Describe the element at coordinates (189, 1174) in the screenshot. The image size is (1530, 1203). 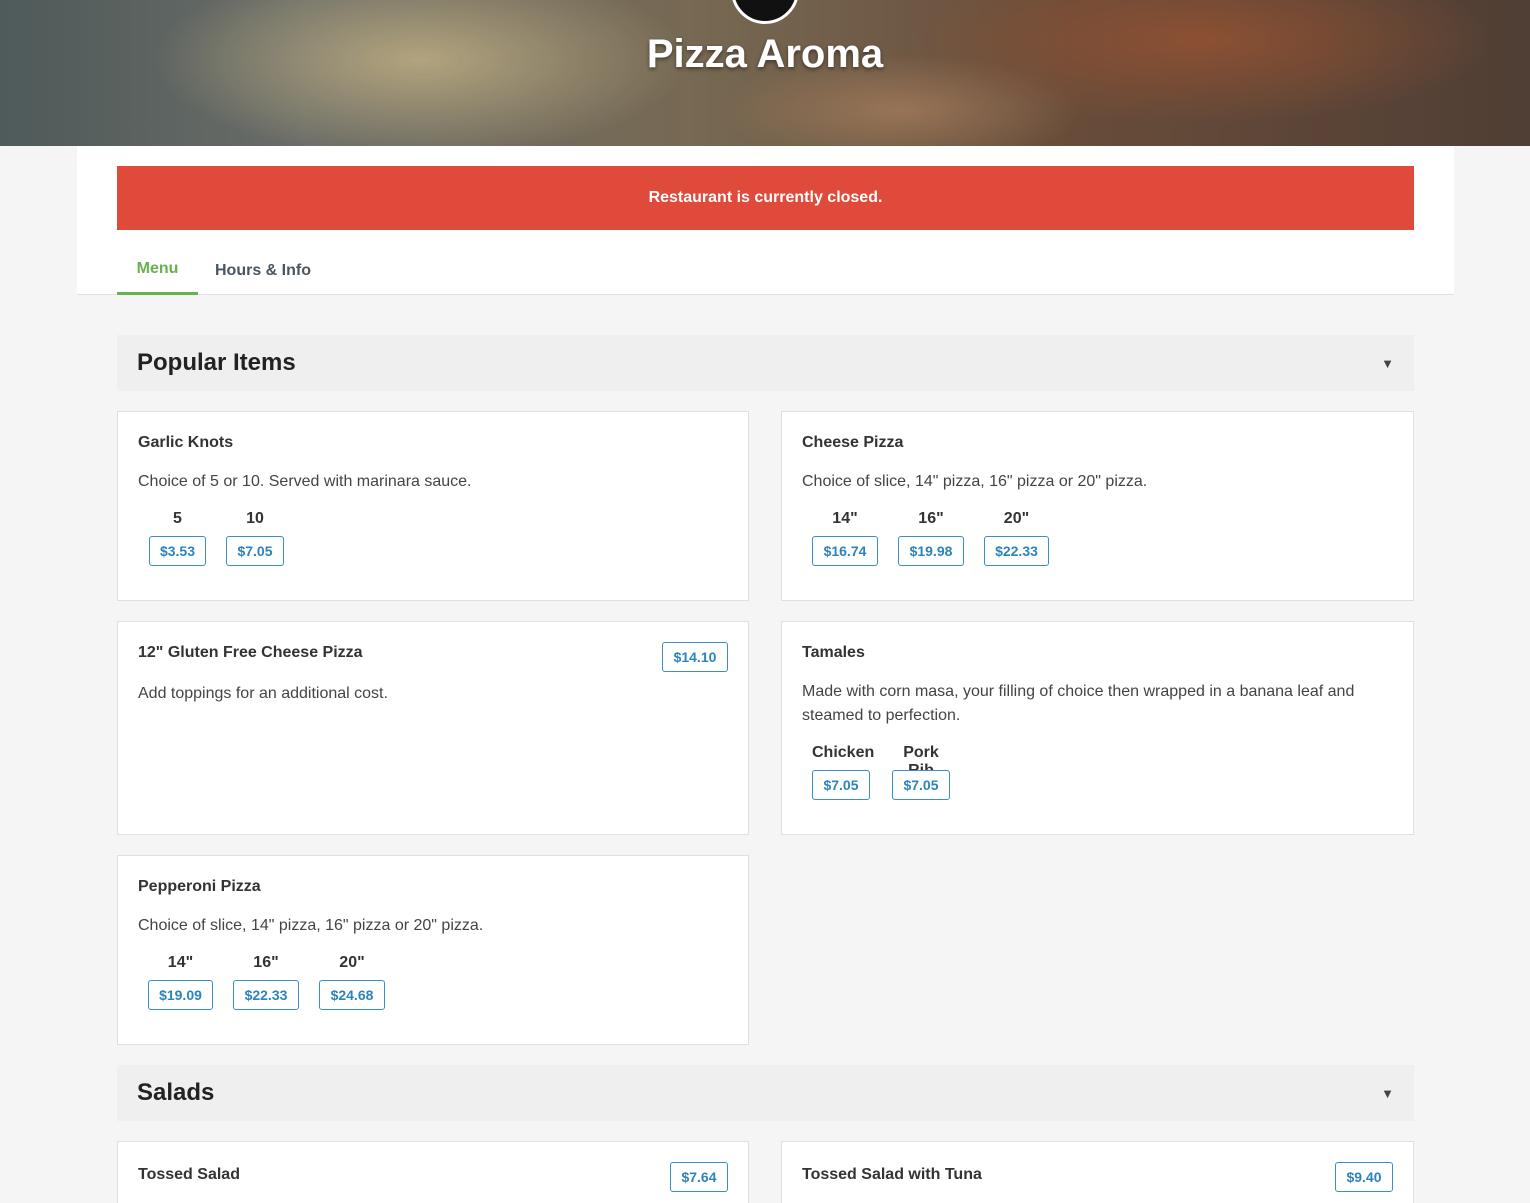
I see `item-name: Tossed Salad` at that location.